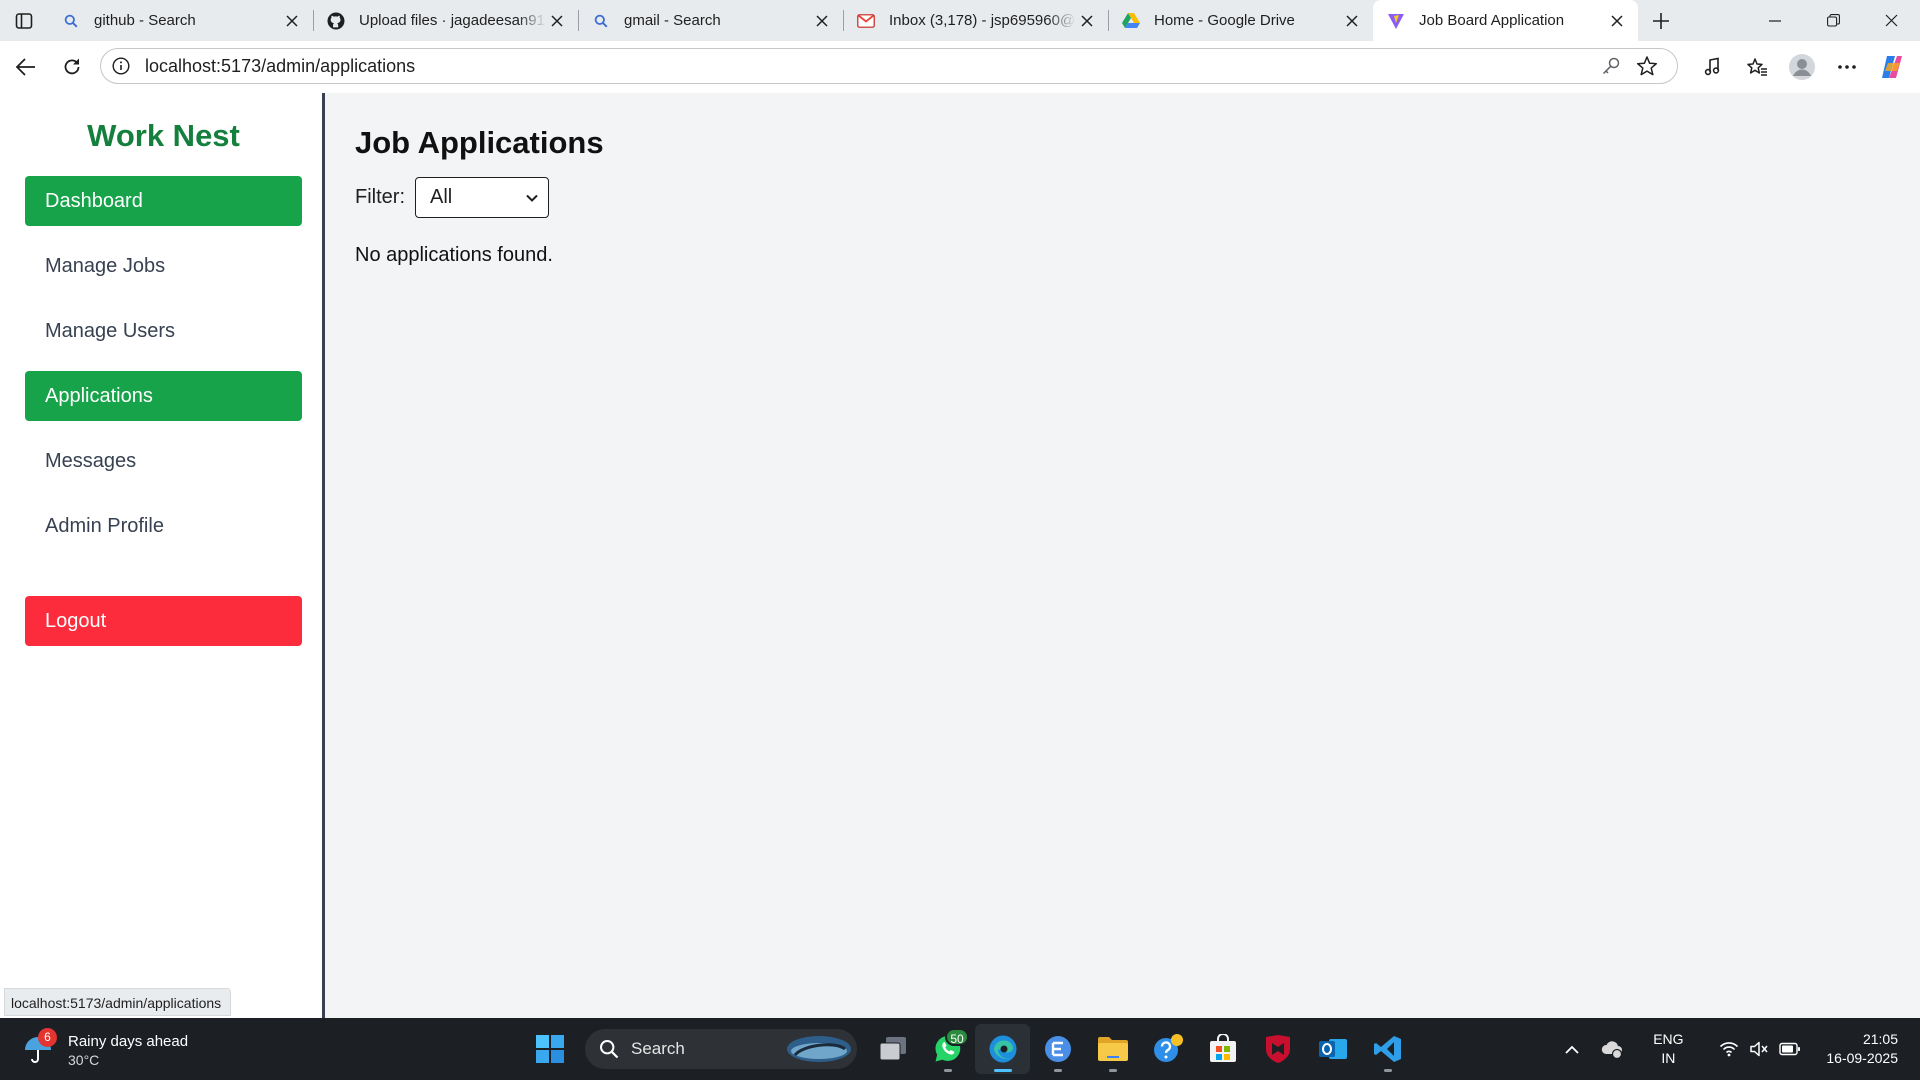 Image resolution: width=1920 pixels, height=1080 pixels. Describe the element at coordinates (1131, 21) in the screenshot. I see `drive-icon` at that location.